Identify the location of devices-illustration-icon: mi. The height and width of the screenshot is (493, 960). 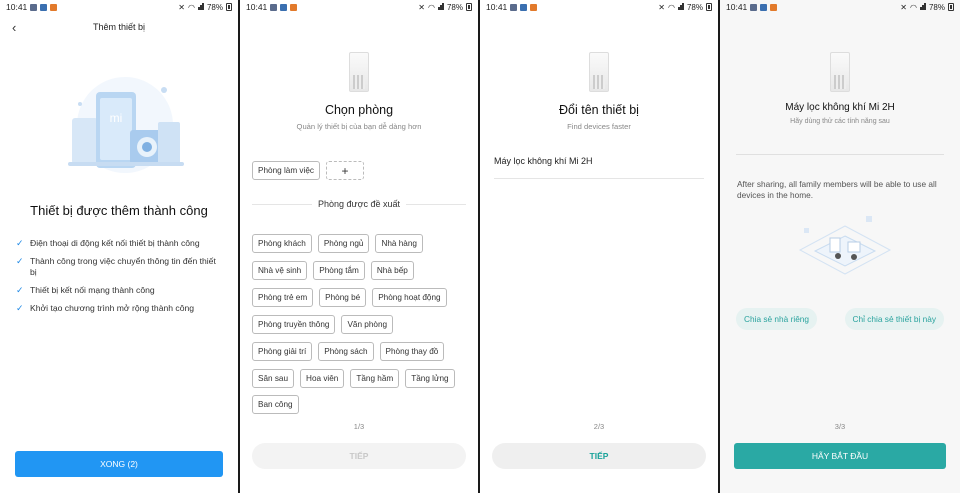
(126, 125).